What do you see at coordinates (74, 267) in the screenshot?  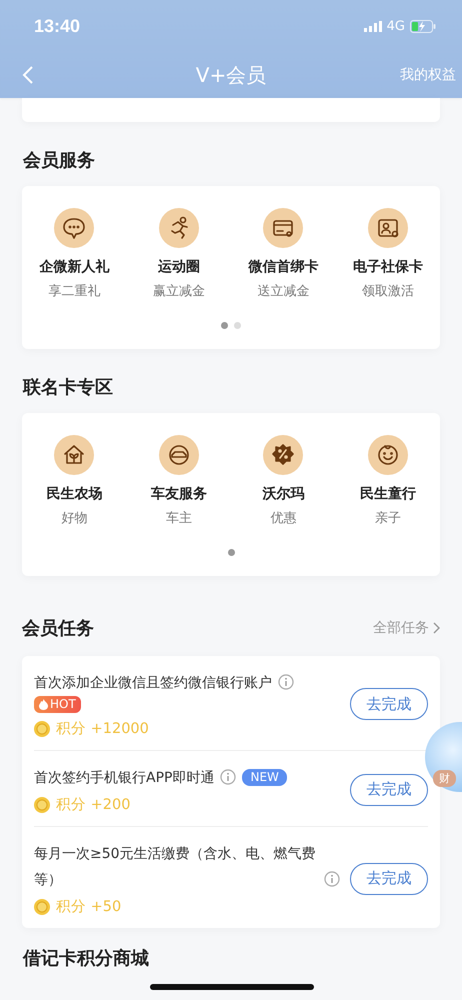 I see `service-name: 企微新人礼` at bounding box center [74, 267].